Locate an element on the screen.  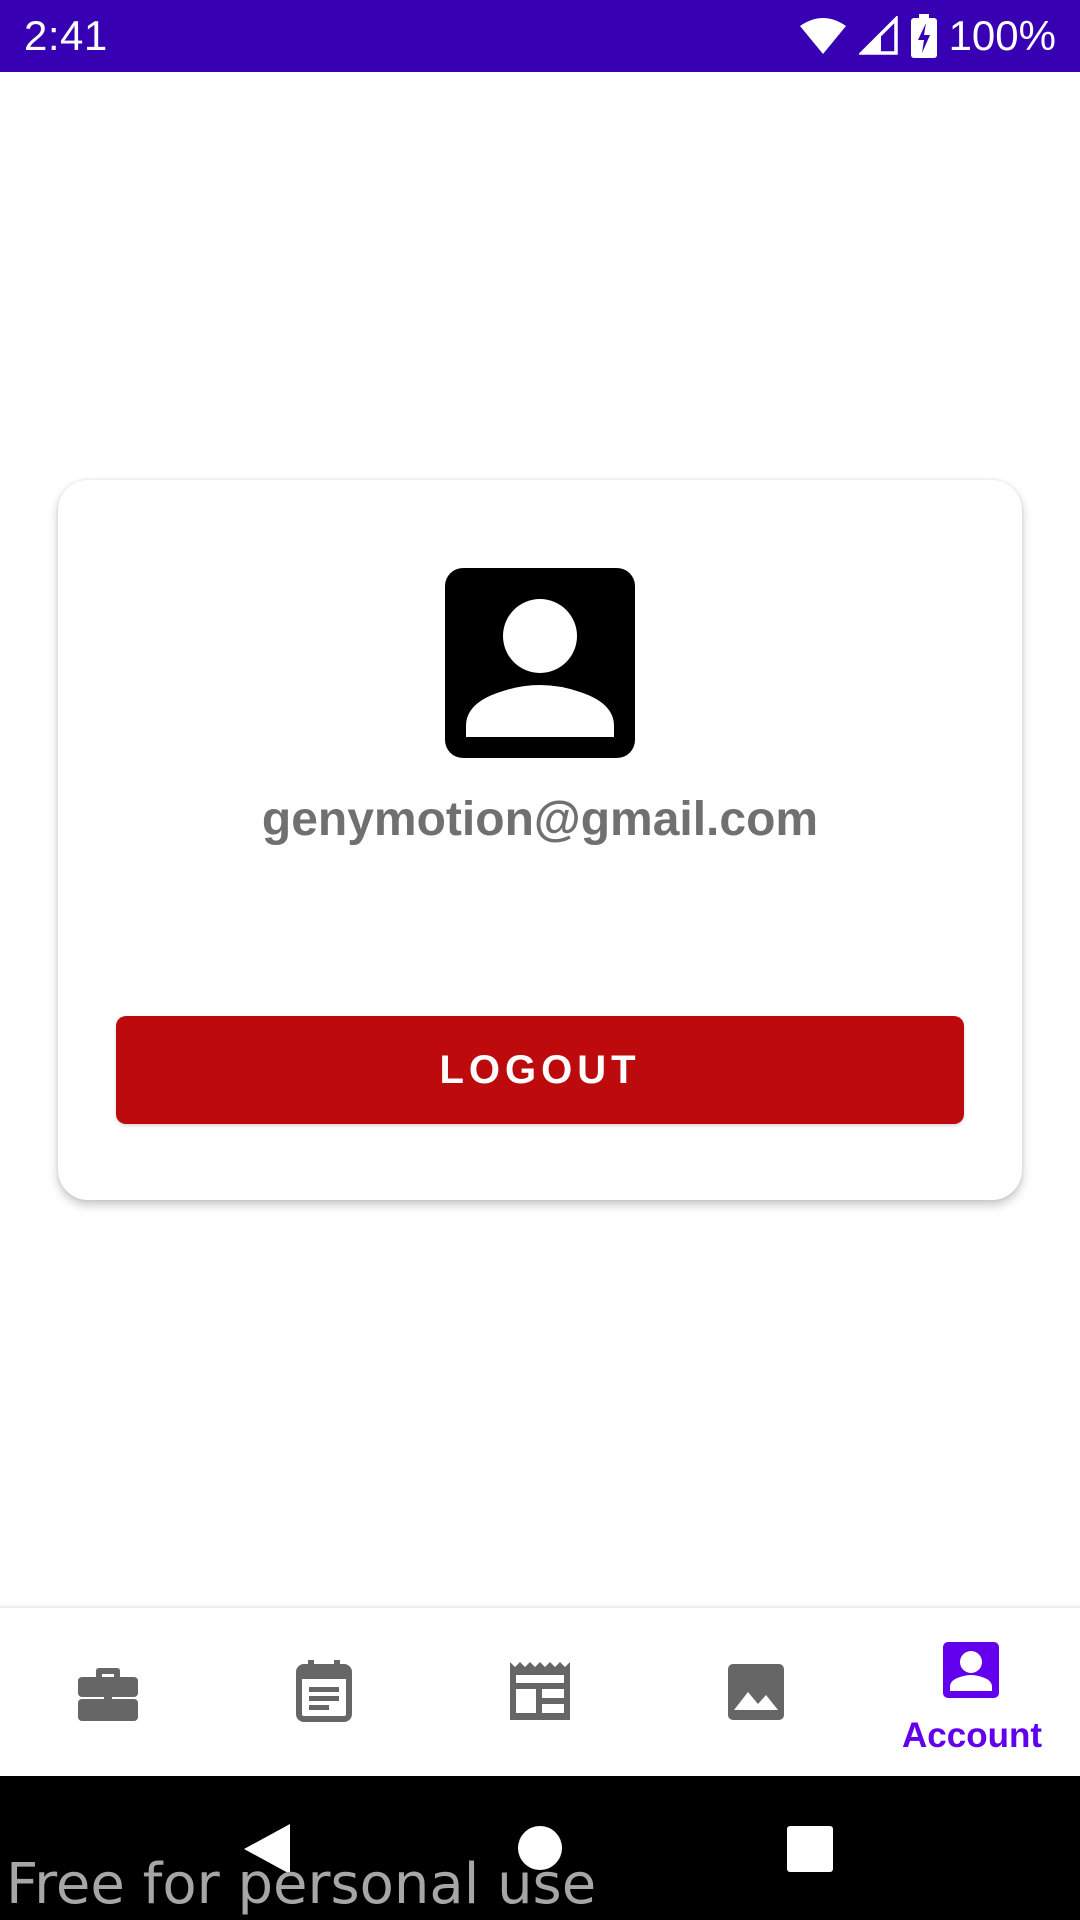
newspaper-icon is located at coordinates (540, 1691).